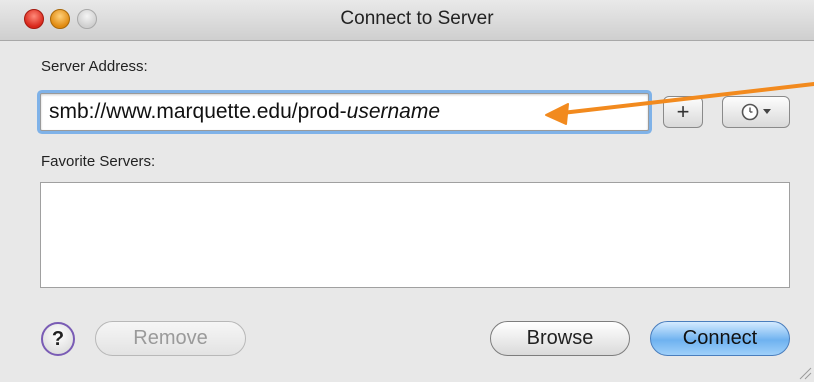 The height and width of the screenshot is (382, 814). What do you see at coordinates (98, 161) in the screenshot?
I see `favorite-servers-label: Favorite Servers:` at bounding box center [98, 161].